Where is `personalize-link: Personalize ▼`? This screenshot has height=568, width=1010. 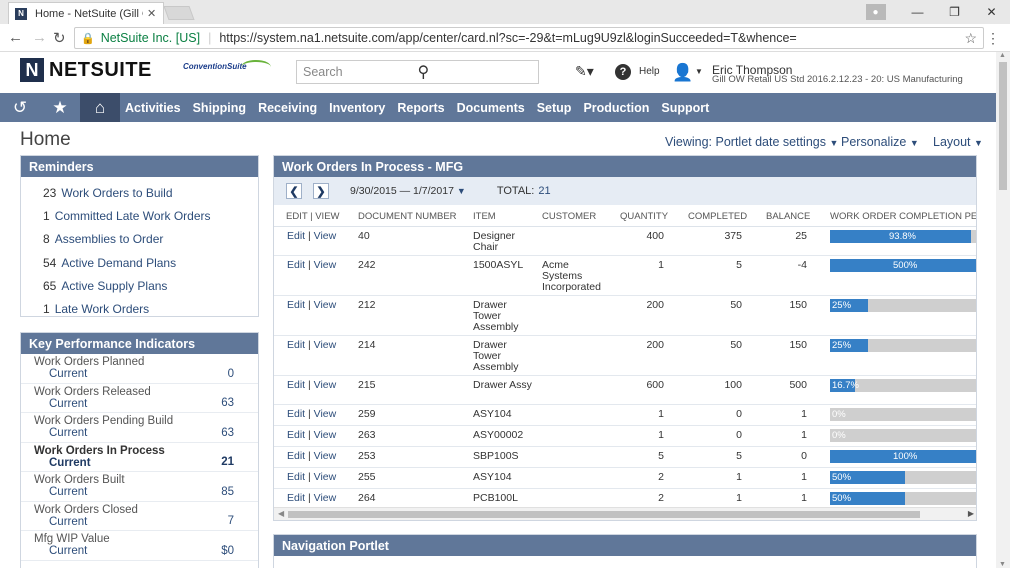 personalize-link: Personalize ▼ is located at coordinates (880, 142).